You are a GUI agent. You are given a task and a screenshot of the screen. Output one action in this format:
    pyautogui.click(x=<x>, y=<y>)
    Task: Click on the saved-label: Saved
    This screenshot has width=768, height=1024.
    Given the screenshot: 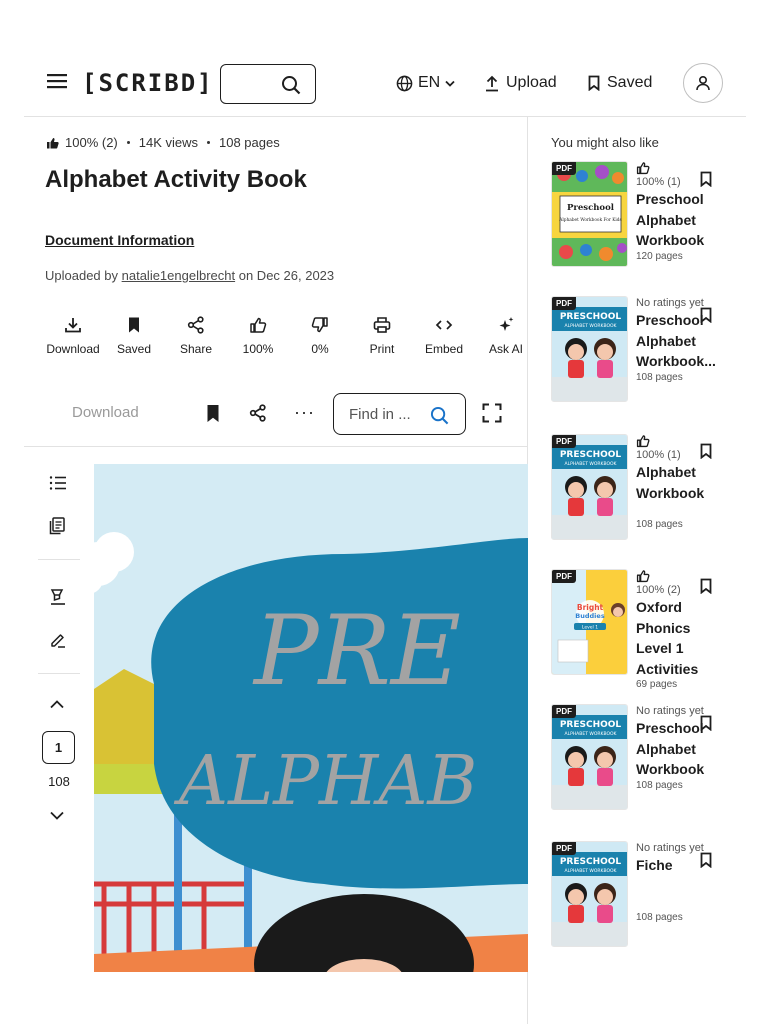 What is the action you would take?
    pyautogui.click(x=630, y=82)
    